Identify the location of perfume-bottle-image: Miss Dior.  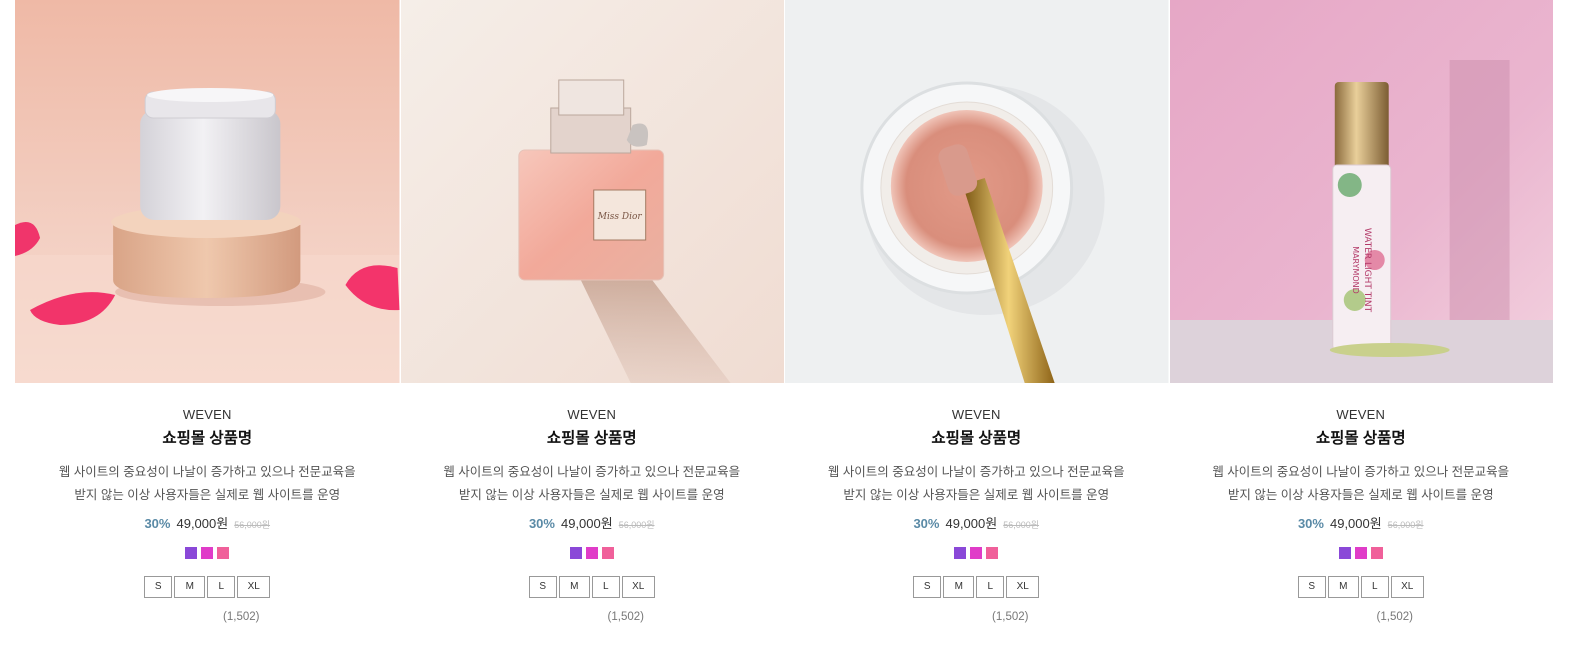
(592, 191).